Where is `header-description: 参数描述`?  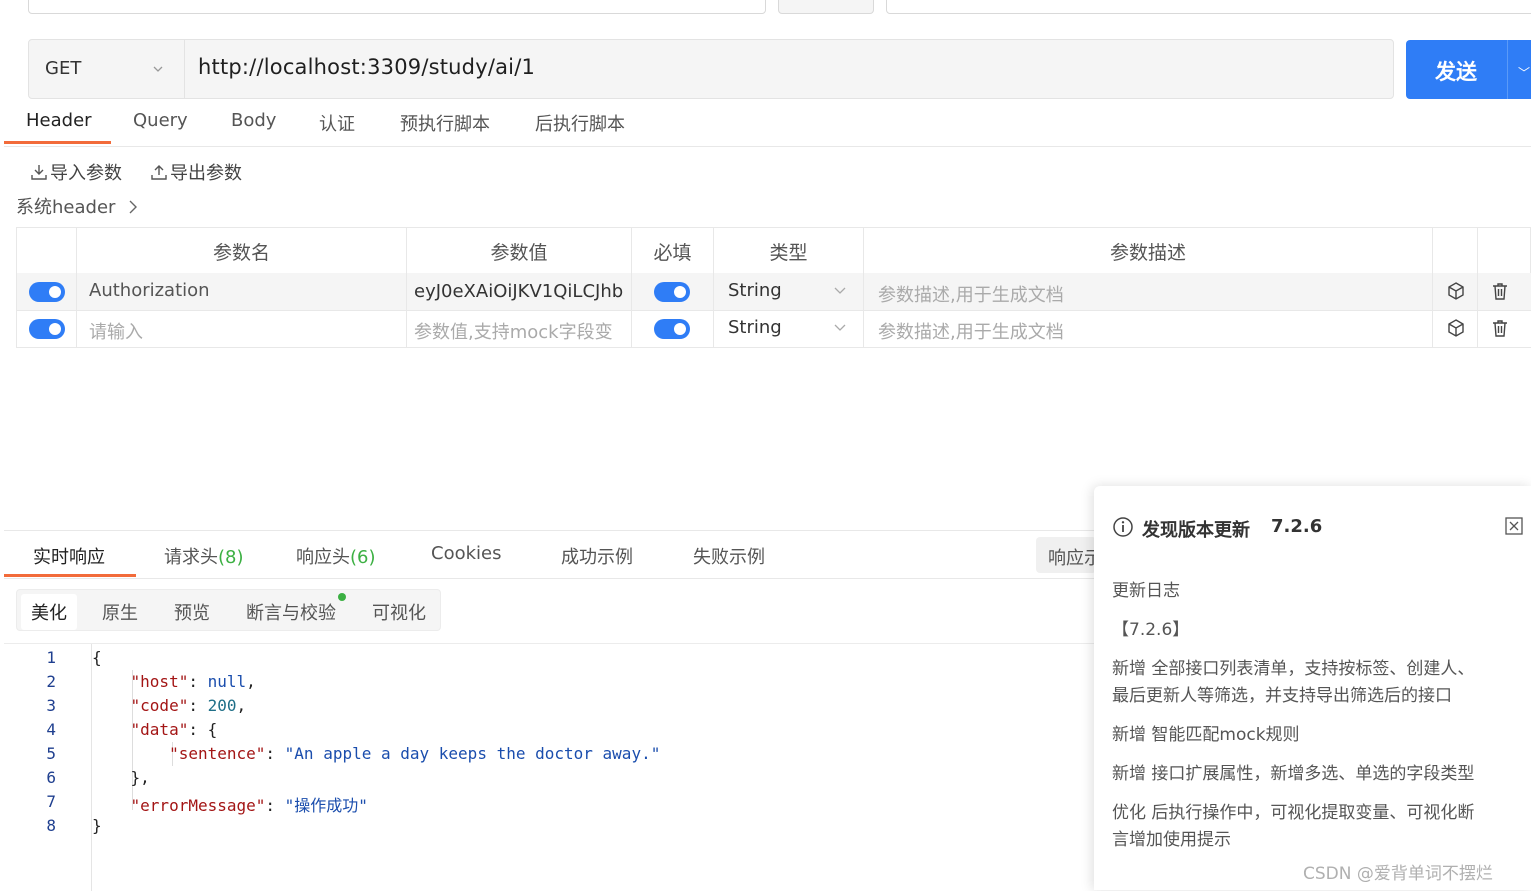 header-description: 参数描述 is located at coordinates (1147, 250).